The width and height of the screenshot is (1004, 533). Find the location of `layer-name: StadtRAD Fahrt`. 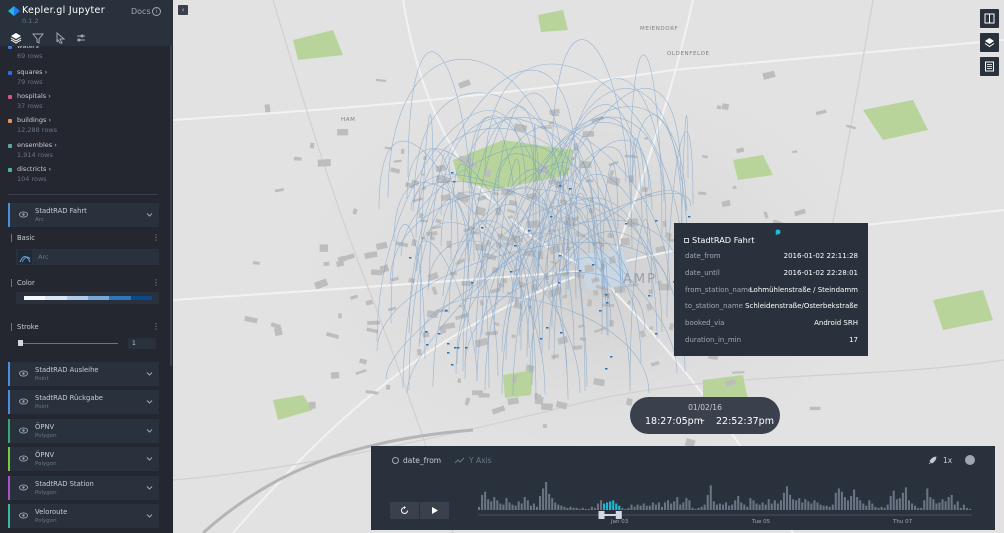

layer-name: StadtRAD Fahrt is located at coordinates (61, 211).